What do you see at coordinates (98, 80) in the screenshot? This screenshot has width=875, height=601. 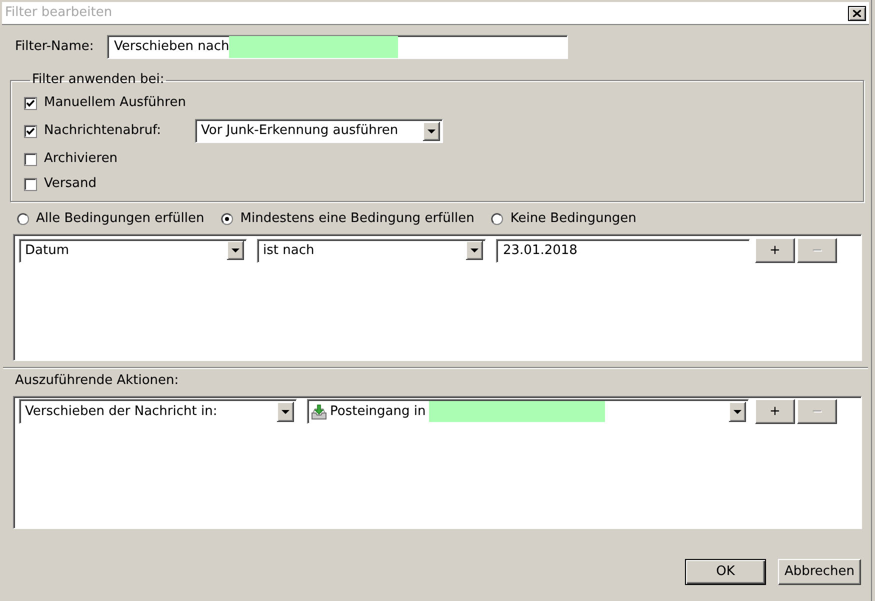 I see `group-legend: Filter anwenden bei:` at bounding box center [98, 80].